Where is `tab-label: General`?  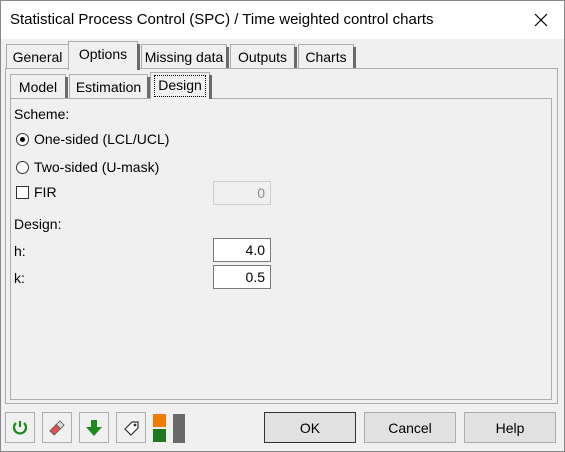
tab-label: General is located at coordinates (37, 57).